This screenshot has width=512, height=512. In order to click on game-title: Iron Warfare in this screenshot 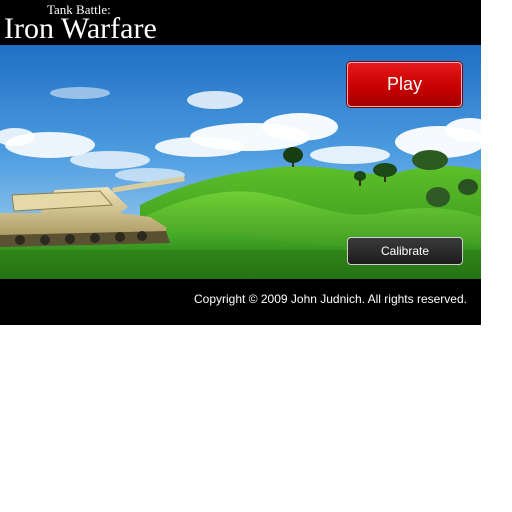, I will do `click(80, 28)`.